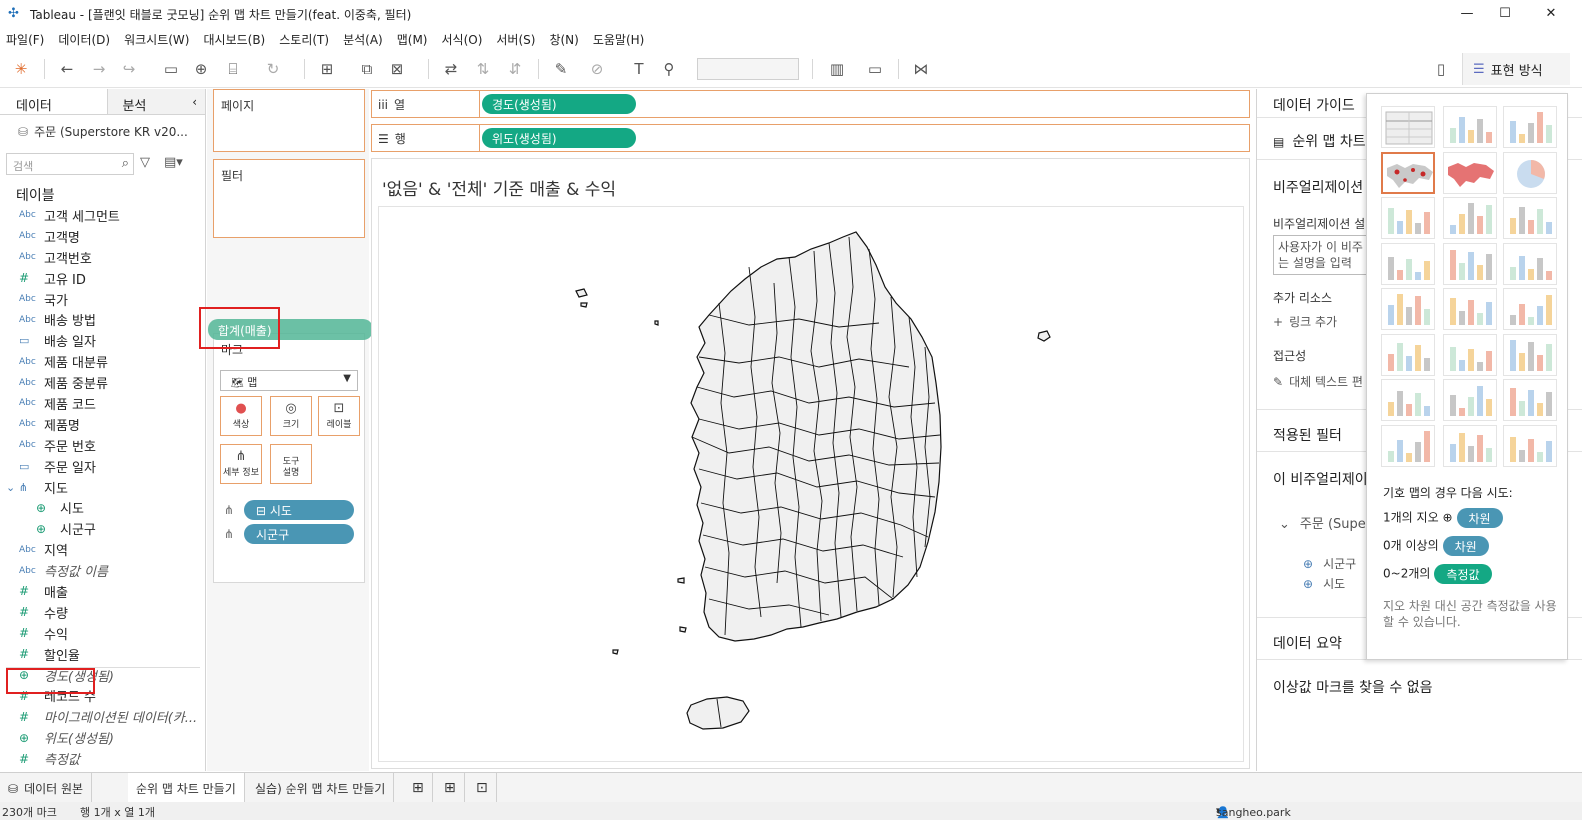 The width and height of the screenshot is (1582, 820). What do you see at coordinates (1408, 127) in the screenshot?
I see `show-me-text-table-icon` at bounding box center [1408, 127].